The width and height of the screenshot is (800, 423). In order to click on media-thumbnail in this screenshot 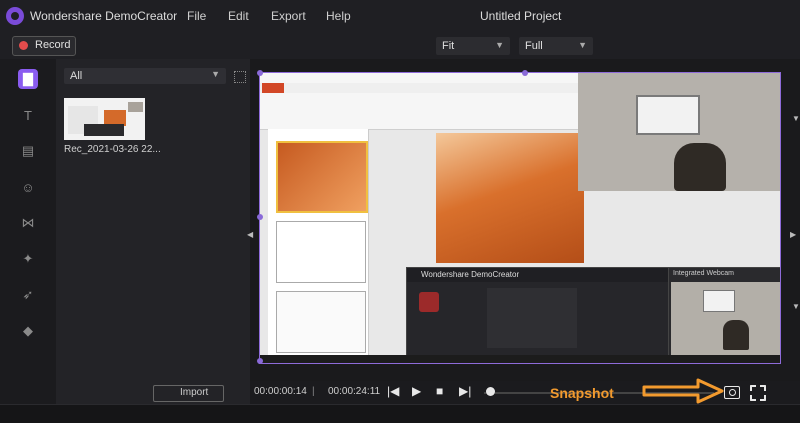, I will do `click(104, 119)`.